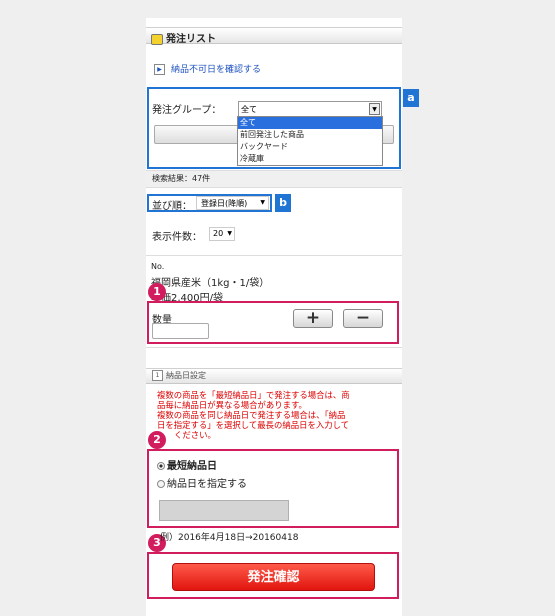  What do you see at coordinates (210, 283) in the screenshot?
I see `product-name: 福岡県産米（1kg・1/袋）` at bounding box center [210, 283].